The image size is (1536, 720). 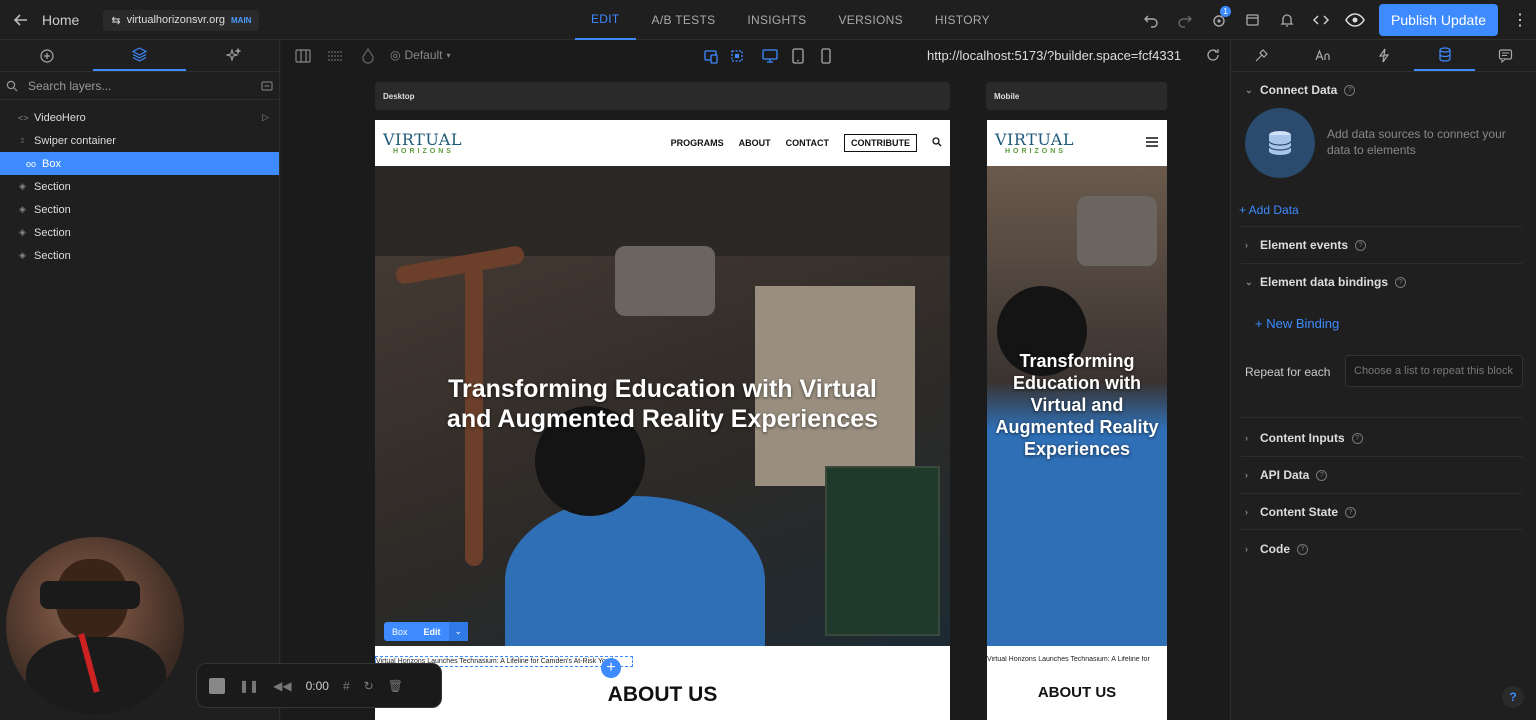 What do you see at coordinates (139, 117) in the screenshot?
I see `layer-videohero: <> VideoHero ▷` at bounding box center [139, 117].